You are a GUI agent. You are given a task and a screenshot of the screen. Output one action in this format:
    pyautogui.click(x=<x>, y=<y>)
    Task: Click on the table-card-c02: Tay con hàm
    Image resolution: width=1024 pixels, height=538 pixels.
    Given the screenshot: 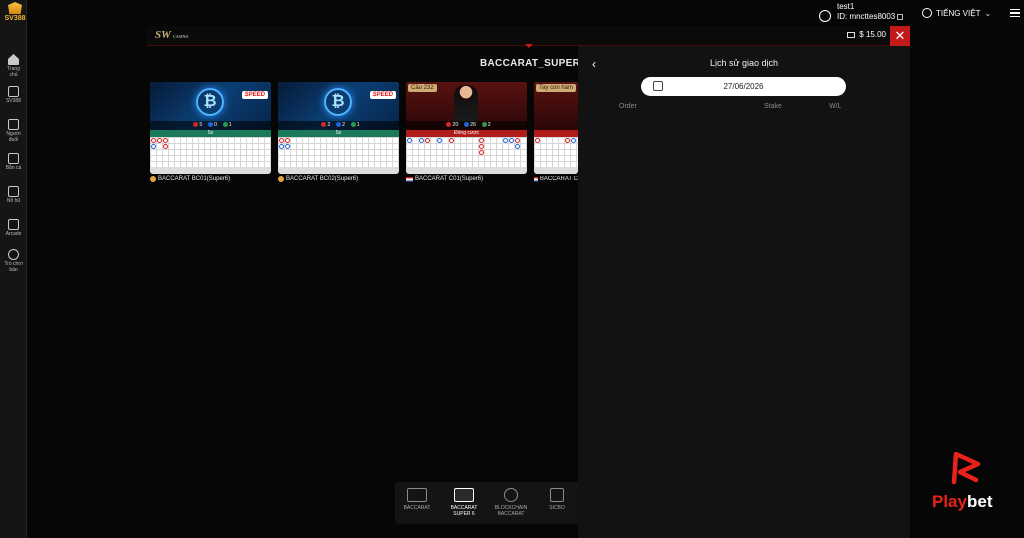 What is the action you would take?
    pyautogui.click(x=556, y=128)
    